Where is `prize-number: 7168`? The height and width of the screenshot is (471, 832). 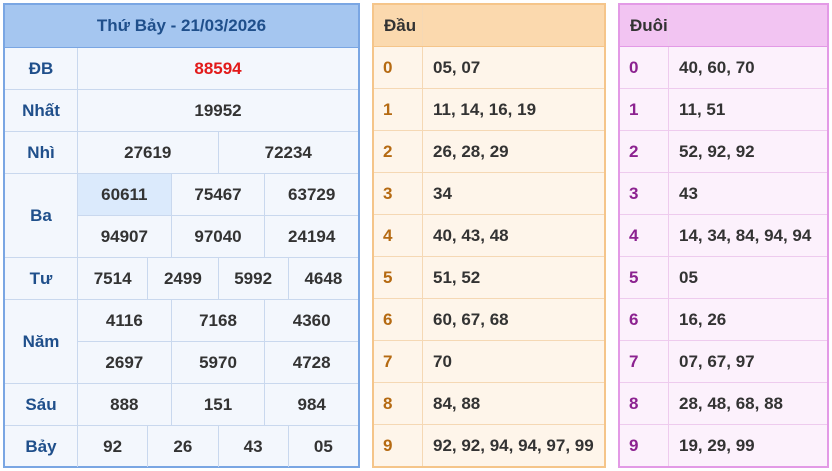
prize-number: 7168 is located at coordinates (217, 320).